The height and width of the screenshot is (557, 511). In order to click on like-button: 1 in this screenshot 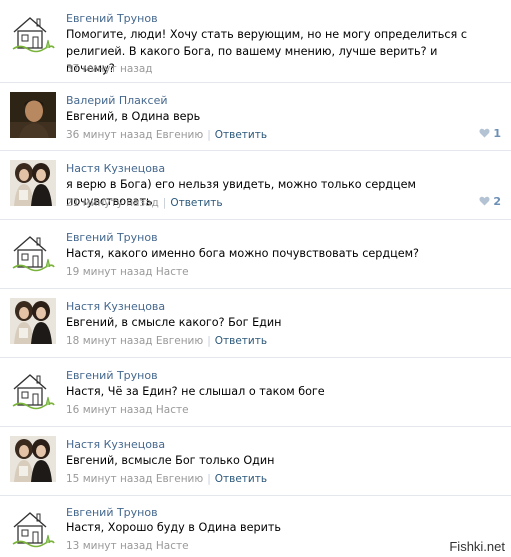, I will do `click(490, 133)`.